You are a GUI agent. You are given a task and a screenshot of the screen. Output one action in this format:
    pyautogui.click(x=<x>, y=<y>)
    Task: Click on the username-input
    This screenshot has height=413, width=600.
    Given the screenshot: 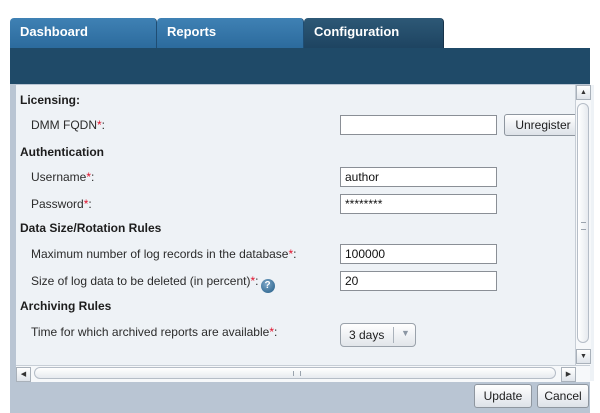 What is the action you would take?
    pyautogui.click(x=418, y=177)
    